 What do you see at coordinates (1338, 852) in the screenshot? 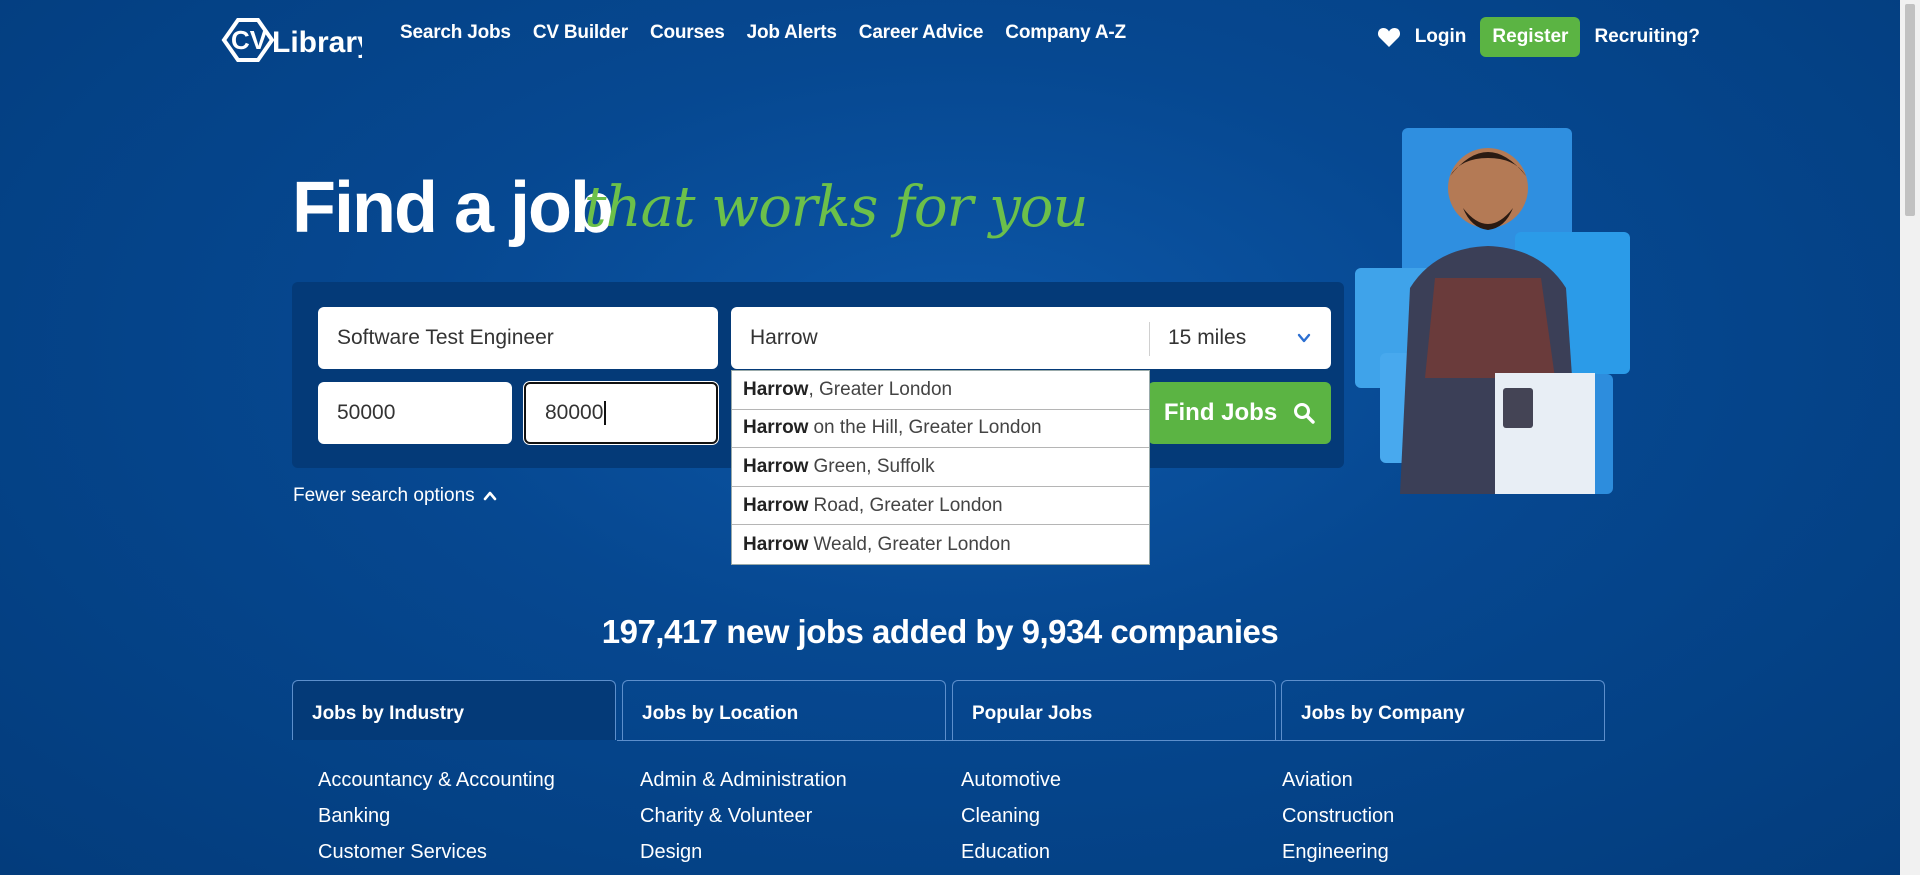
I see `category-link: Engineering` at bounding box center [1338, 852].